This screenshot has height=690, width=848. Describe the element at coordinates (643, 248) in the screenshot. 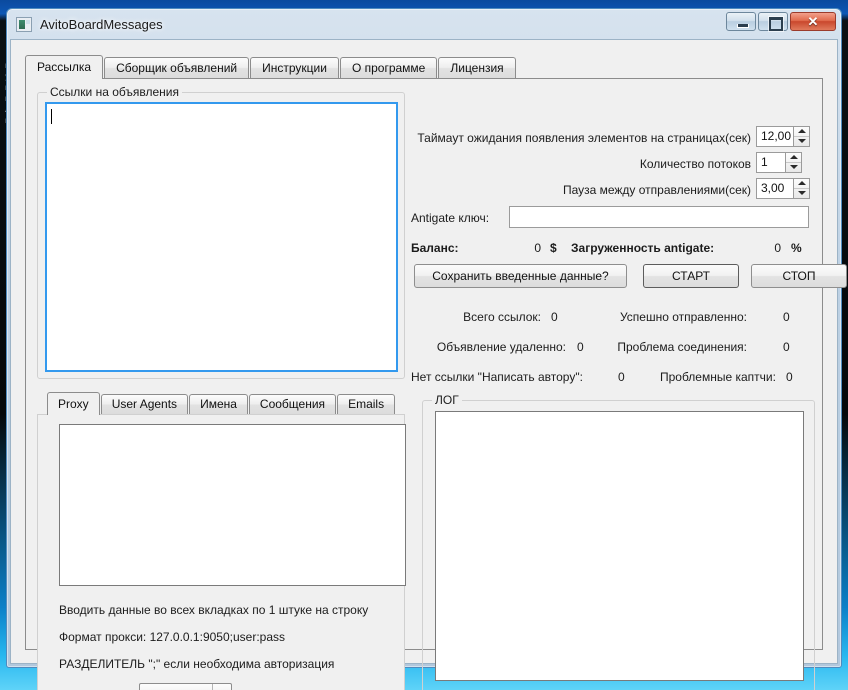

I see `antigate-load-label: Загруженность antigate:` at that location.